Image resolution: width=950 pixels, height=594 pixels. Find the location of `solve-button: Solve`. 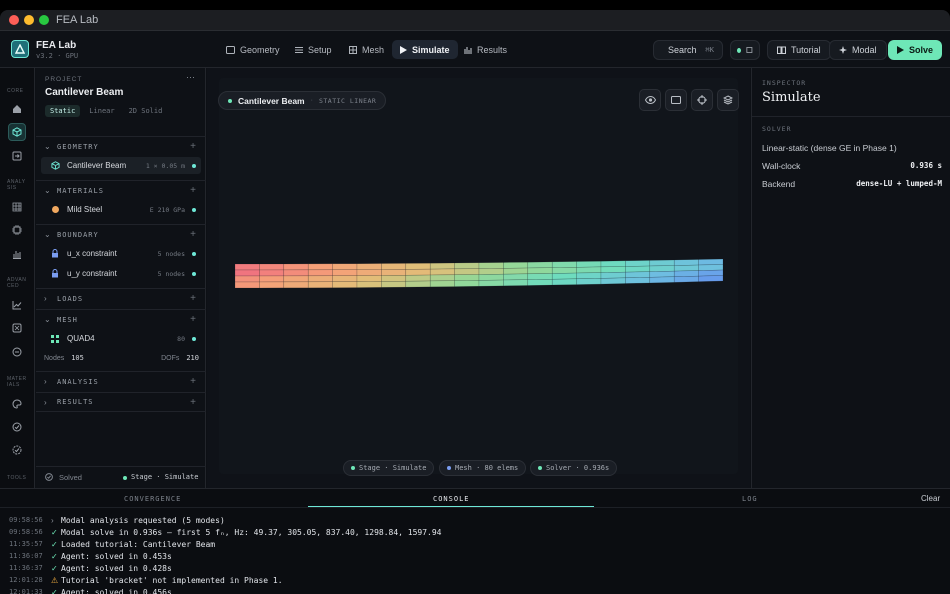

solve-button: Solve is located at coordinates (915, 50).